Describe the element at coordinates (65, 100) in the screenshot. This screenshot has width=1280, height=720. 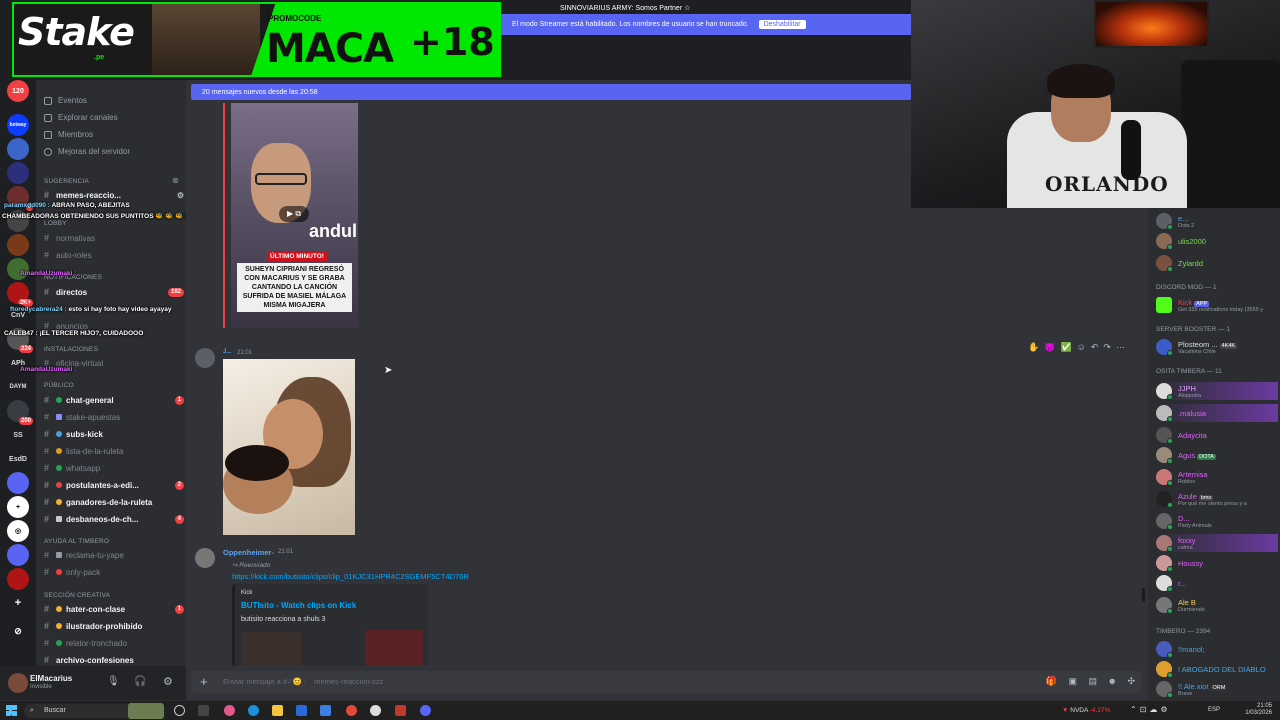
I see `menu-events: Eventos` at that location.